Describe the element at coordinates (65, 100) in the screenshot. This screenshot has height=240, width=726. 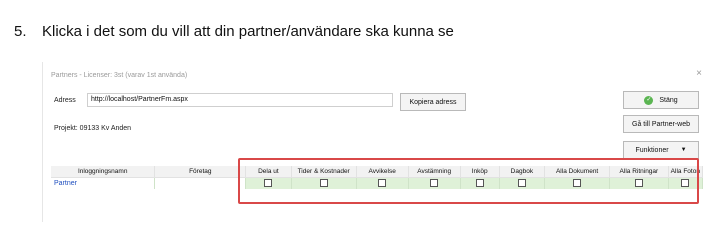
I see `address-label: Adress` at that location.